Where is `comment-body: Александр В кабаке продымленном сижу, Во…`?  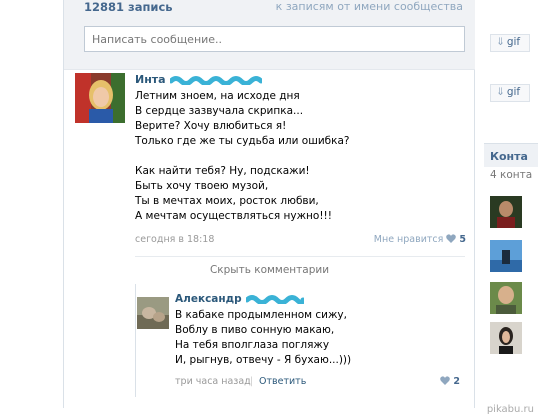 comment-body: Александр В кабаке продымленном сижу, Во… is located at coordinates (320, 330).